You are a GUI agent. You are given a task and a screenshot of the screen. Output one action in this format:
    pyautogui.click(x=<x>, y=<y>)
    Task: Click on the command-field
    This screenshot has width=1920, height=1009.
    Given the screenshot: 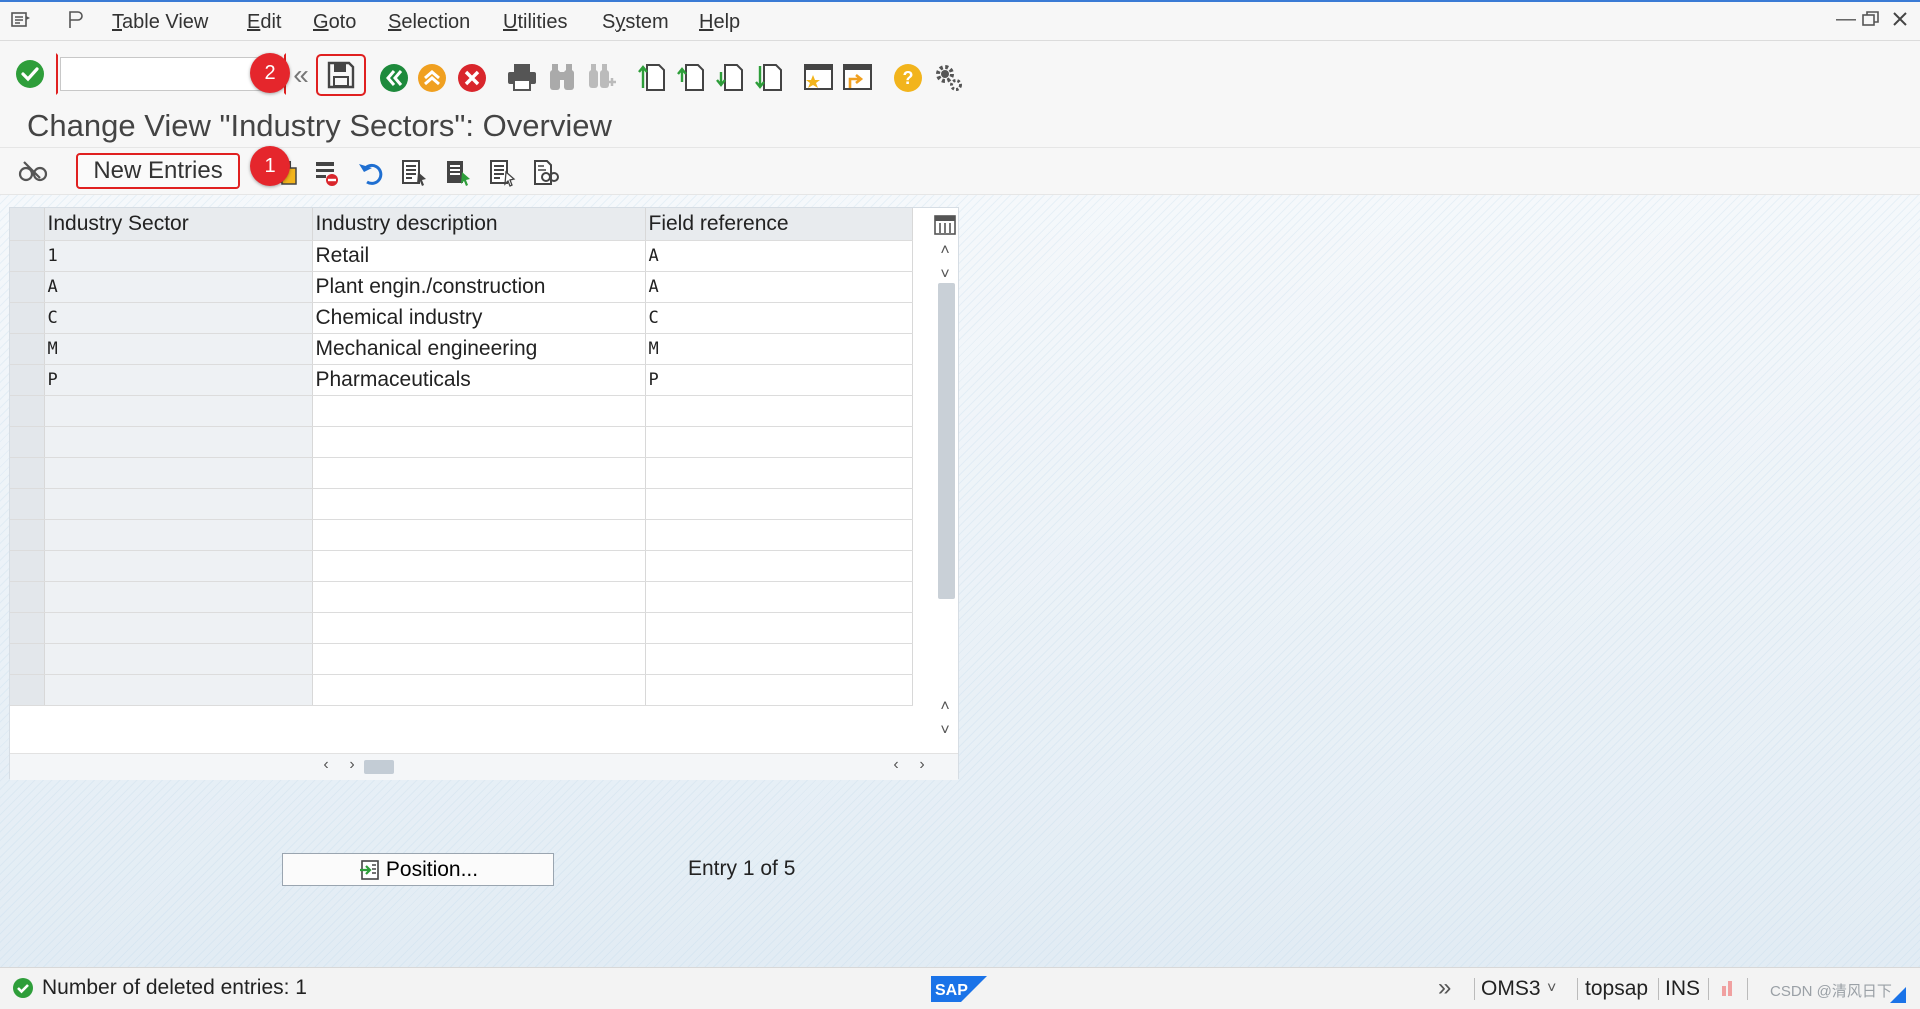 What is the action you would take?
    pyautogui.click(x=169, y=74)
    